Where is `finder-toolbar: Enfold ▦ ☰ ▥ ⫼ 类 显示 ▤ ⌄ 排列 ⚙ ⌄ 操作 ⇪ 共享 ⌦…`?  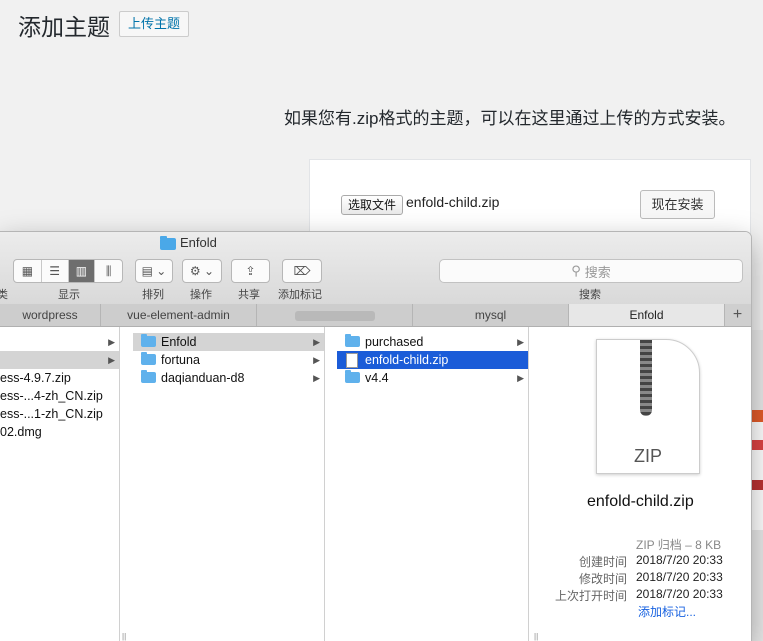 finder-toolbar: Enfold ▦ ☰ ▥ ⫼ 类 显示 ▤ ⌄ 排列 ⚙ ⌄ 操作 ⇪ 共享 ⌦… is located at coordinates (375, 268).